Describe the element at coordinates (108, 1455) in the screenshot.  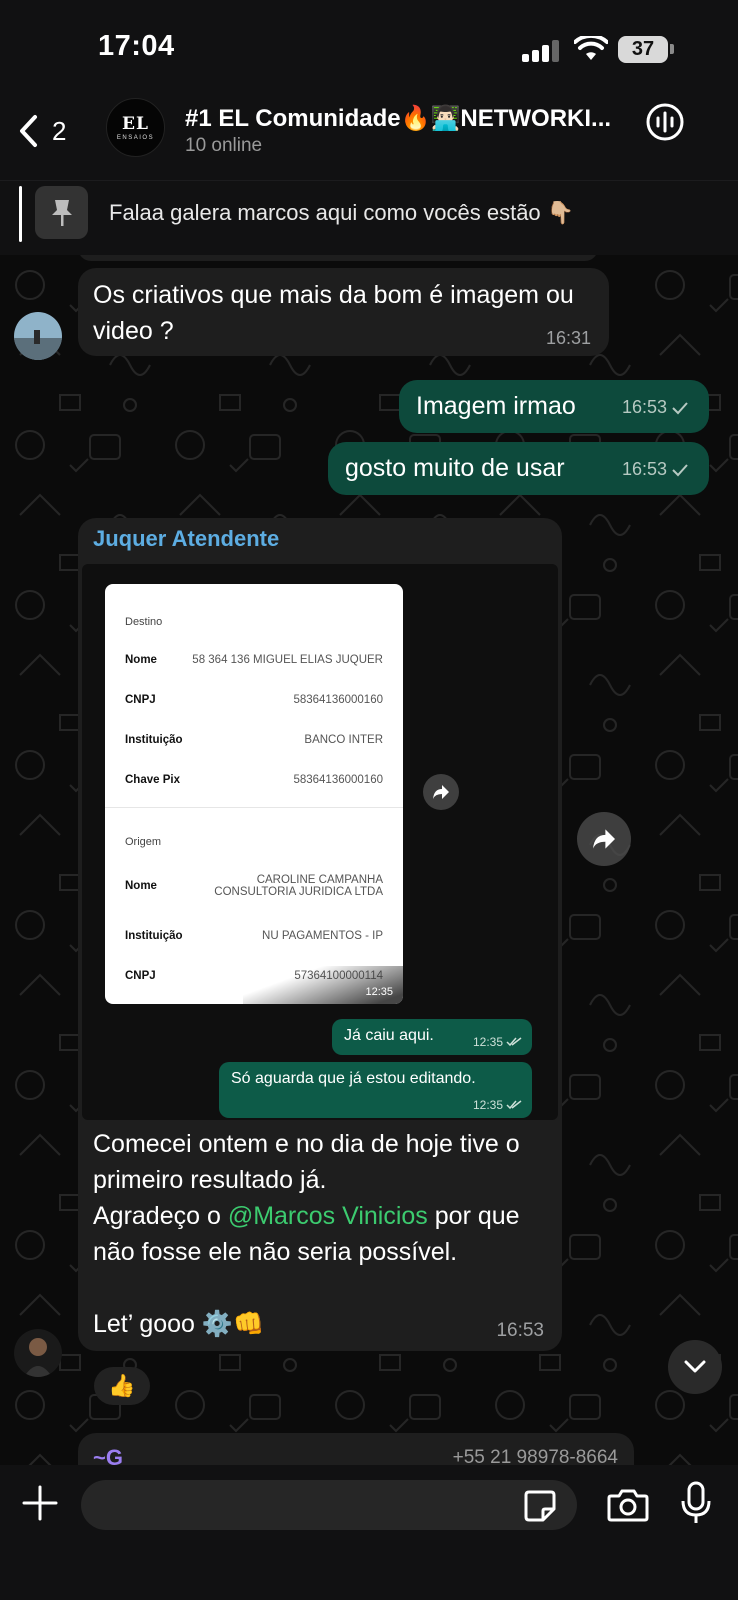
I see `sender-name: ~G` at that location.